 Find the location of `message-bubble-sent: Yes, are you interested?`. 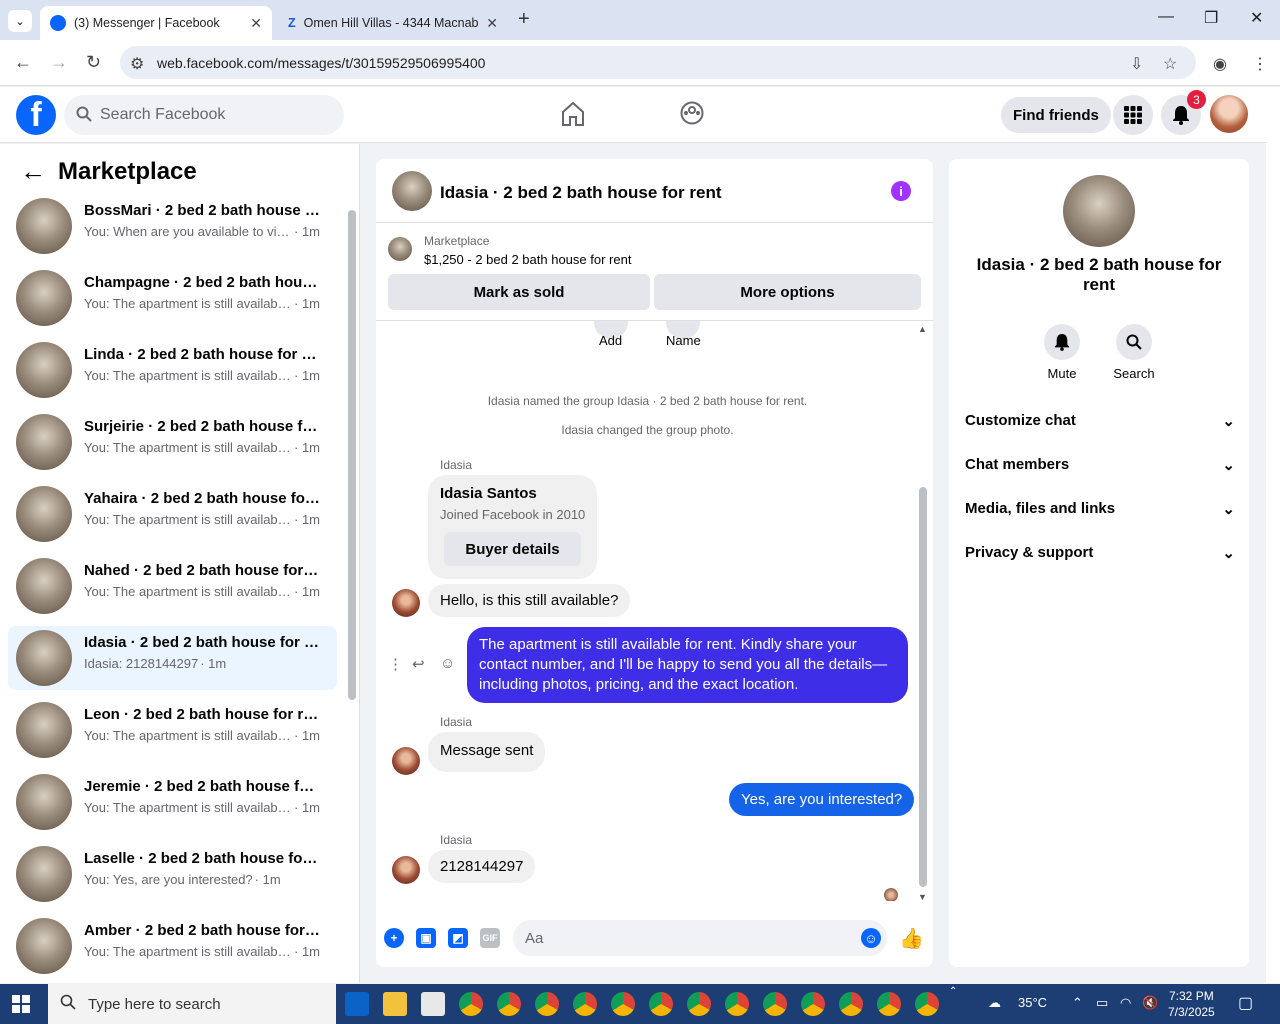

message-bubble-sent: Yes, are you interested? is located at coordinates (822, 799).